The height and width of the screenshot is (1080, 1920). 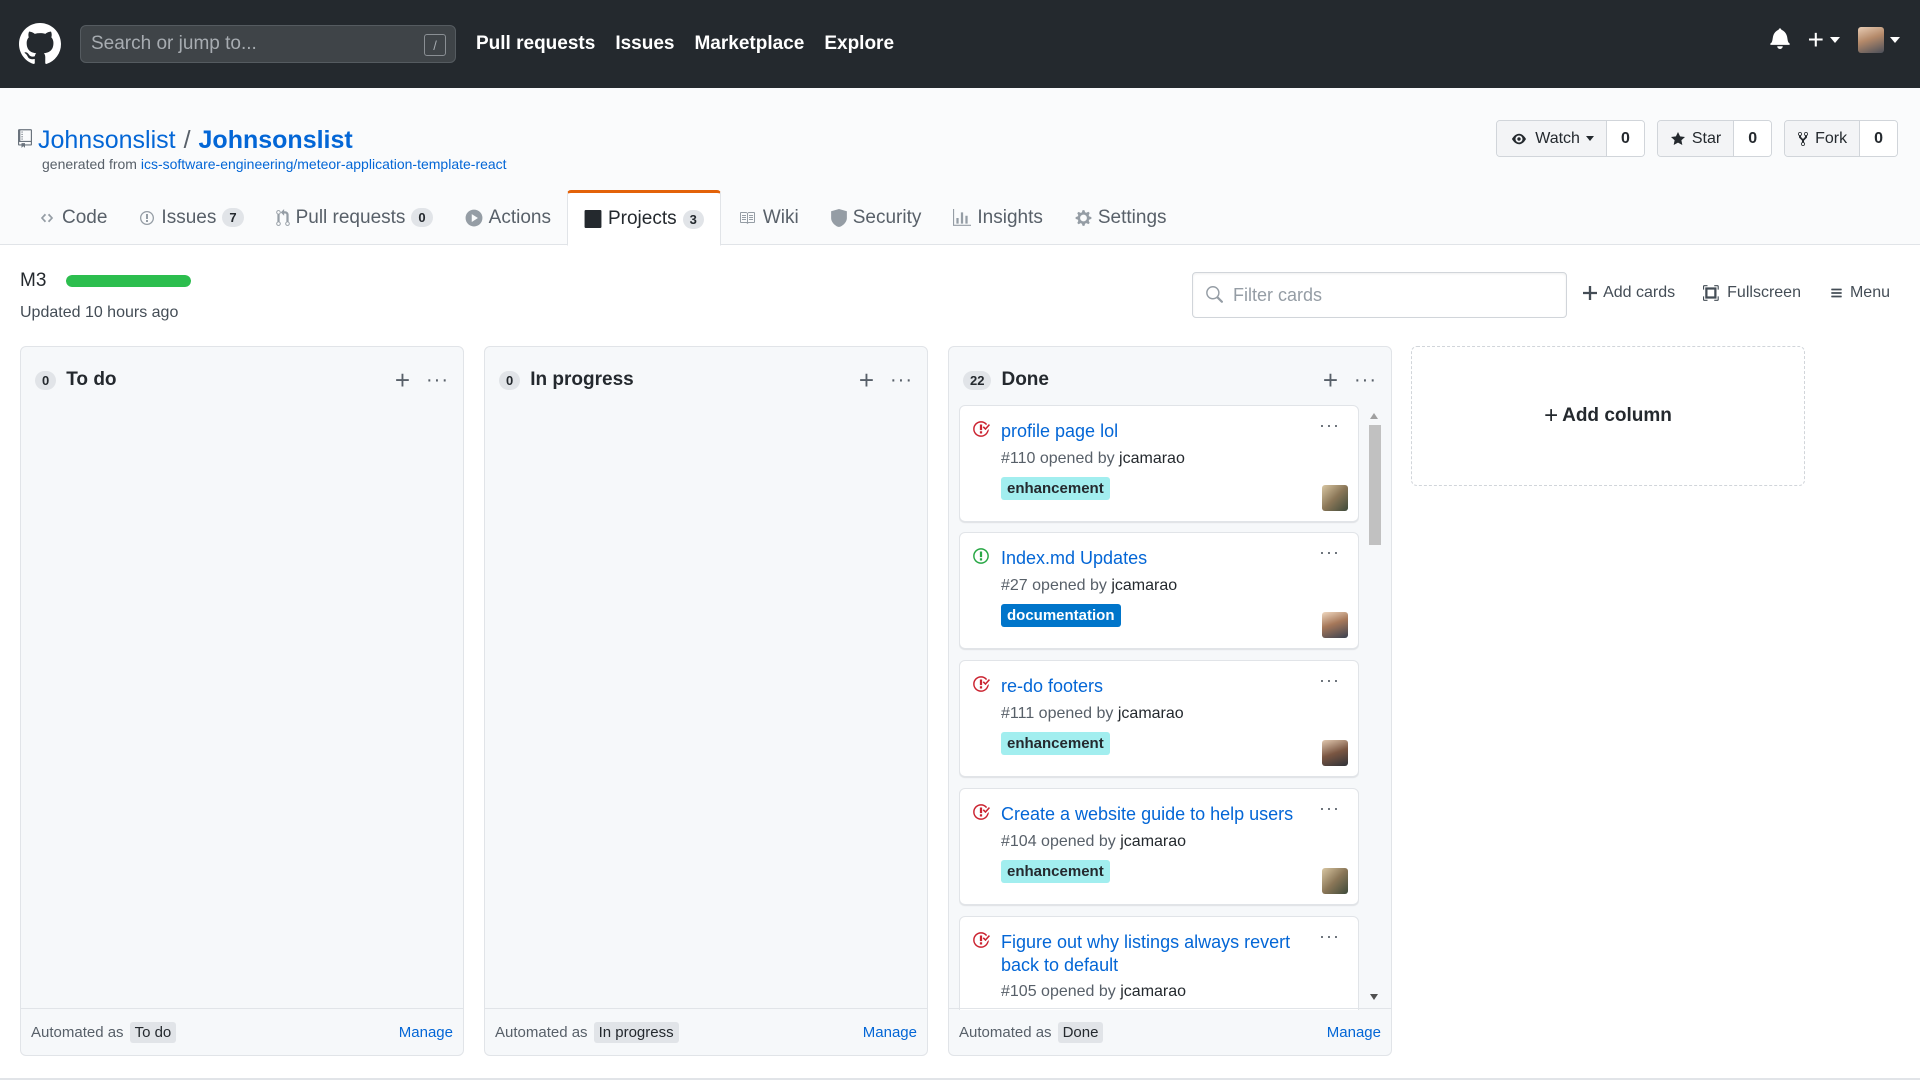 I want to click on label-badge: documentation, so click(x=1061, y=615).